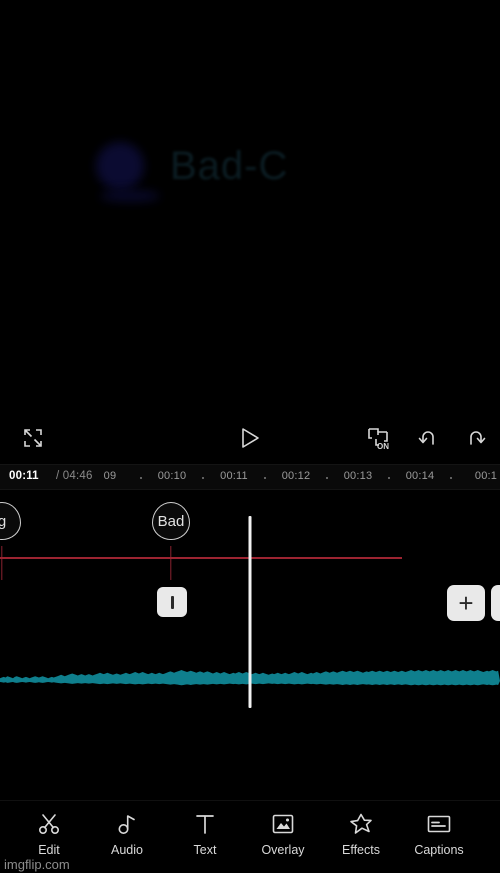 Image resolution: width=500 pixels, height=873 pixels. I want to click on nav-item-label: Captions, so click(439, 850).